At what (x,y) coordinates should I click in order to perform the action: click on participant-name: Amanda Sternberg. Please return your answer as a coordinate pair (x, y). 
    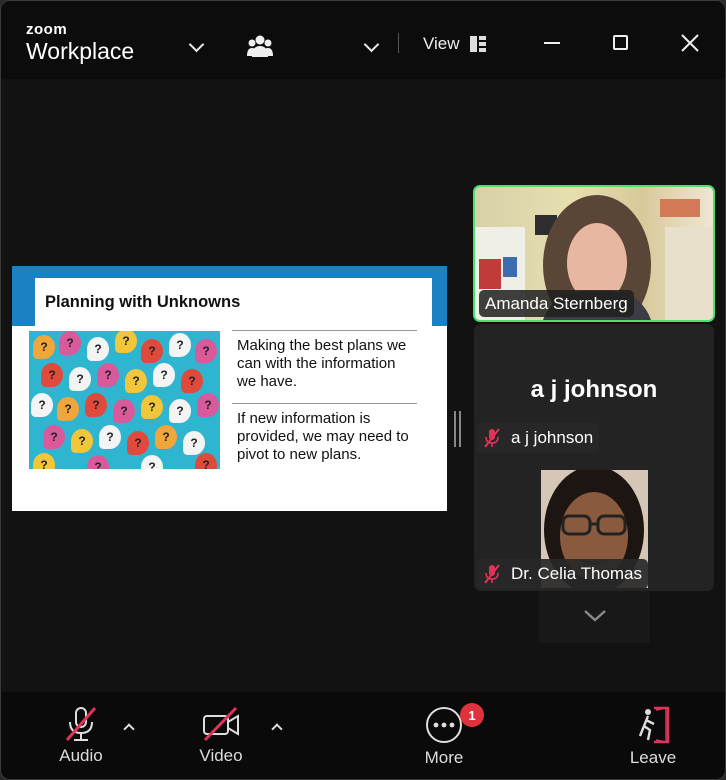
    Looking at the image, I should click on (556, 303).